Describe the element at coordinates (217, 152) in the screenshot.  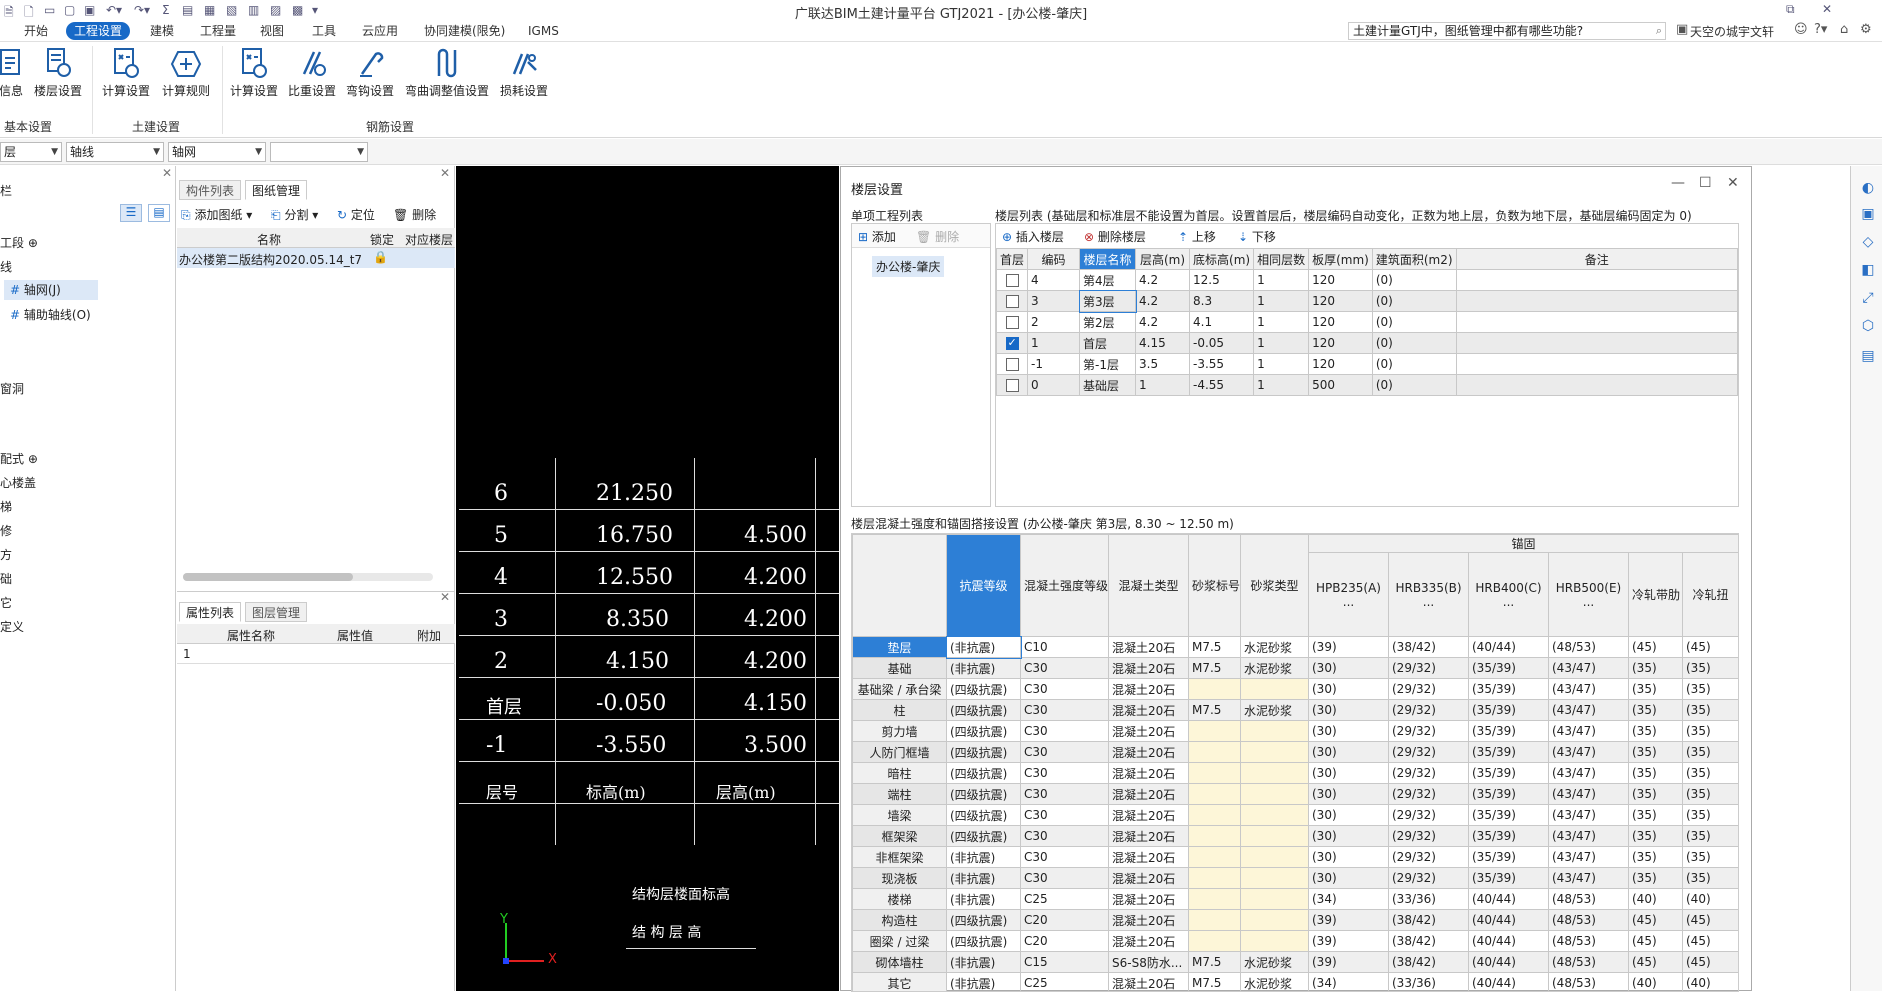
I see `component-type-combo: 轴网▼` at that location.